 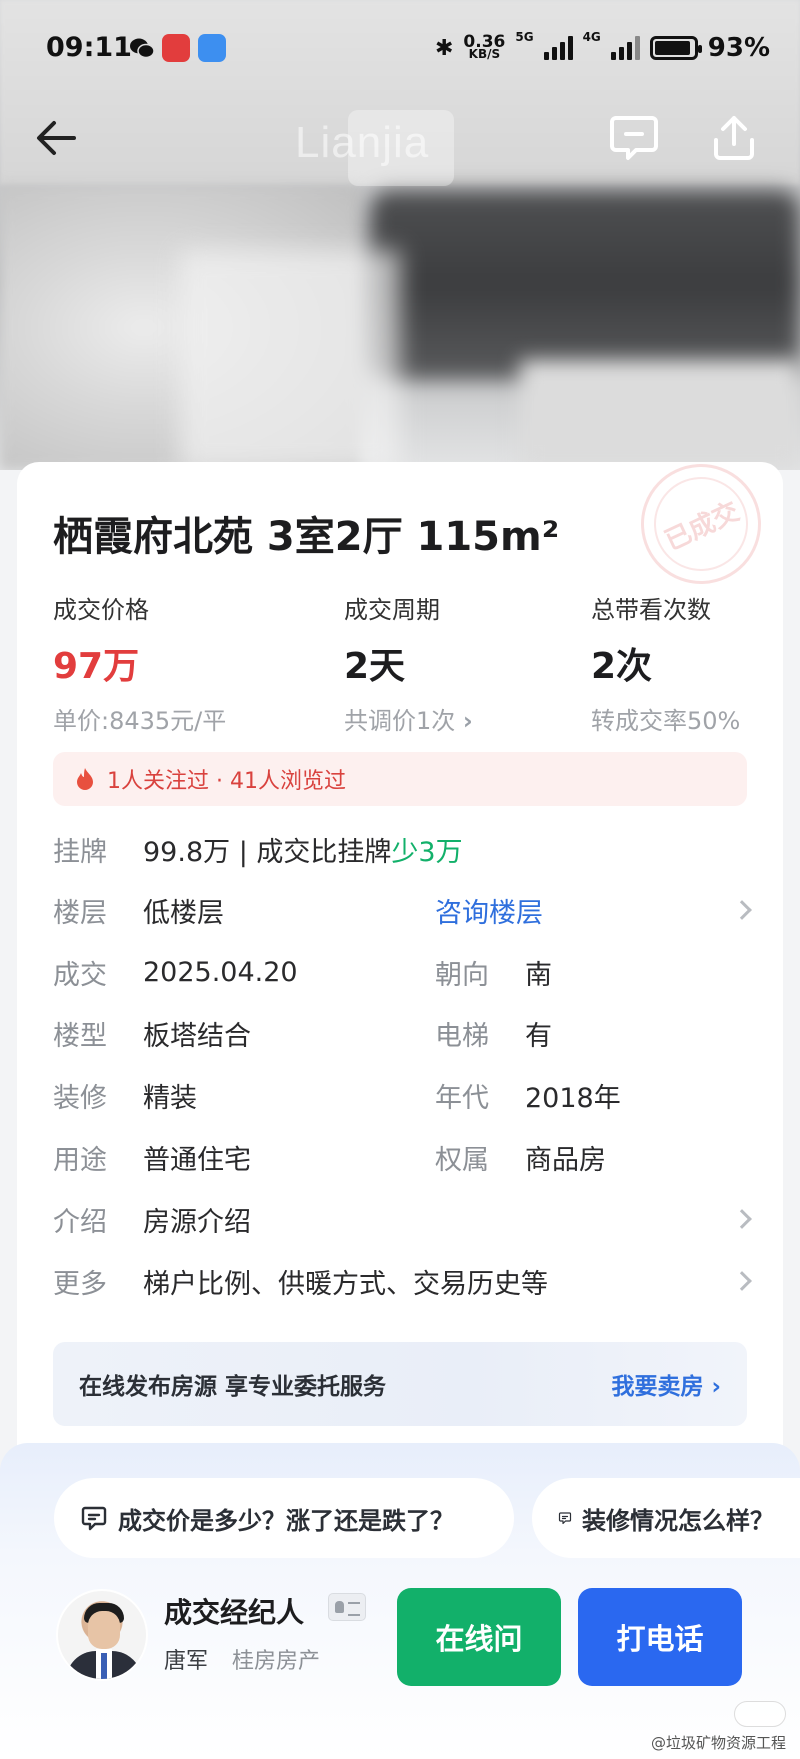 What do you see at coordinates (125, 1098) in the screenshot?
I see `row-decoration: 装修 精装` at bounding box center [125, 1098].